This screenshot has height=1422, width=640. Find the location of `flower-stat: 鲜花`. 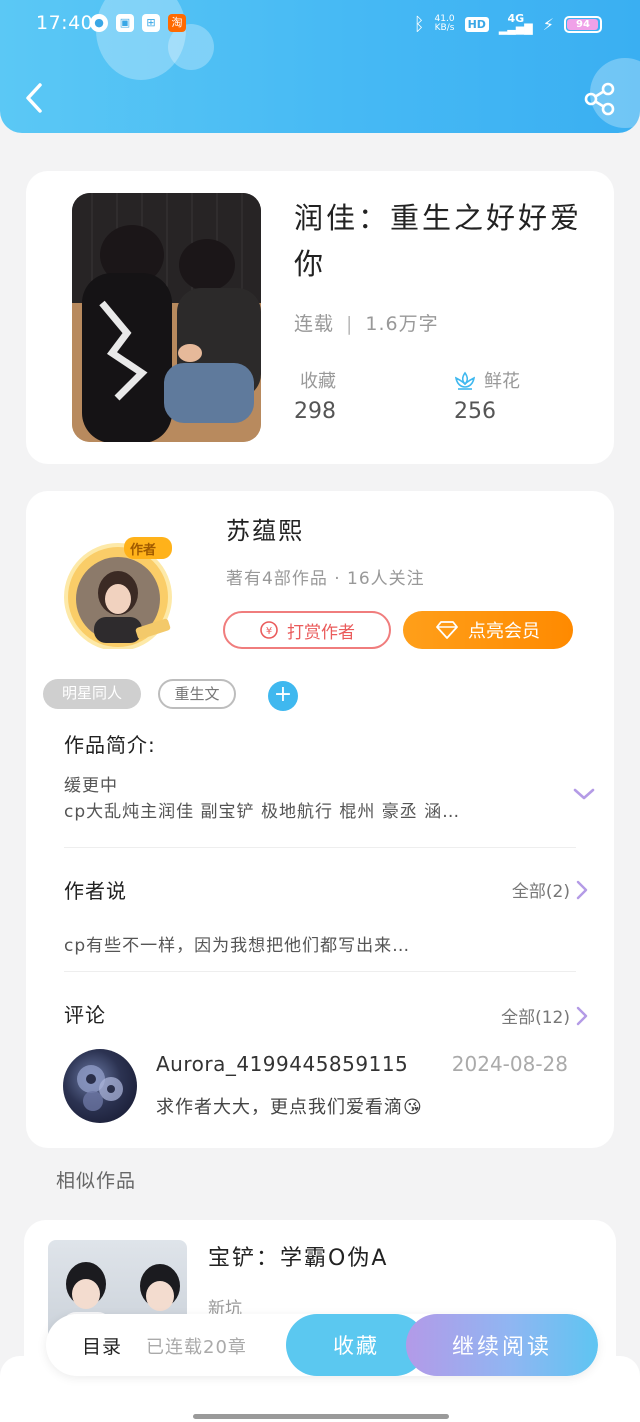

flower-stat: 鲜花 is located at coordinates (487, 380).